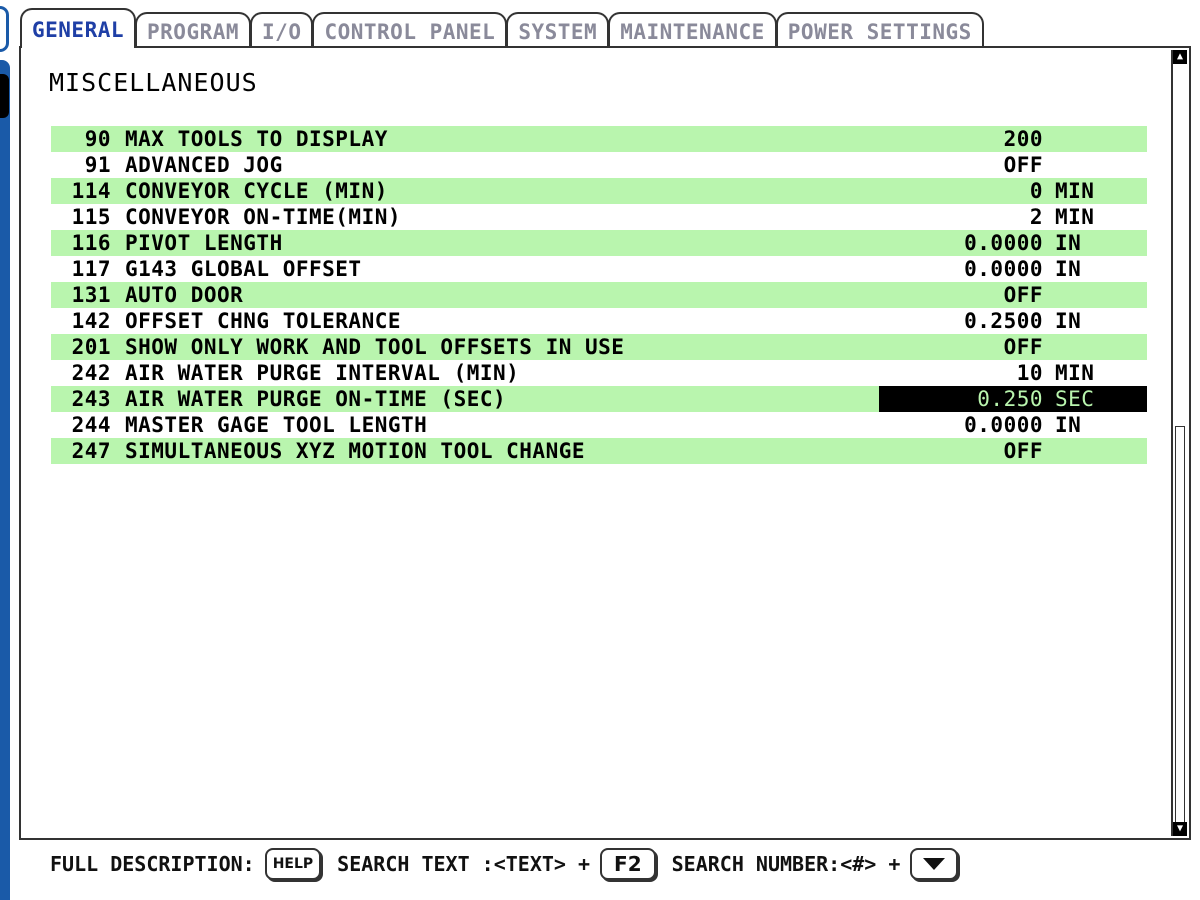 The width and height of the screenshot is (1200, 900). I want to click on tab-control-panel: CONTROL PANEL, so click(410, 30).